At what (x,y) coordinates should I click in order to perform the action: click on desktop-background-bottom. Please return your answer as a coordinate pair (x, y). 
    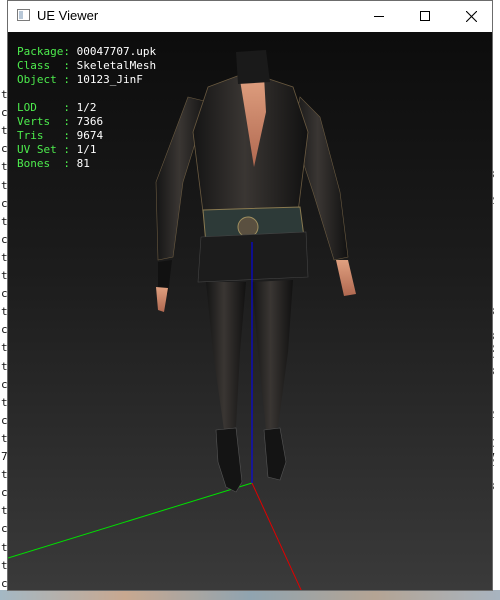
    Looking at the image, I should click on (250, 595).